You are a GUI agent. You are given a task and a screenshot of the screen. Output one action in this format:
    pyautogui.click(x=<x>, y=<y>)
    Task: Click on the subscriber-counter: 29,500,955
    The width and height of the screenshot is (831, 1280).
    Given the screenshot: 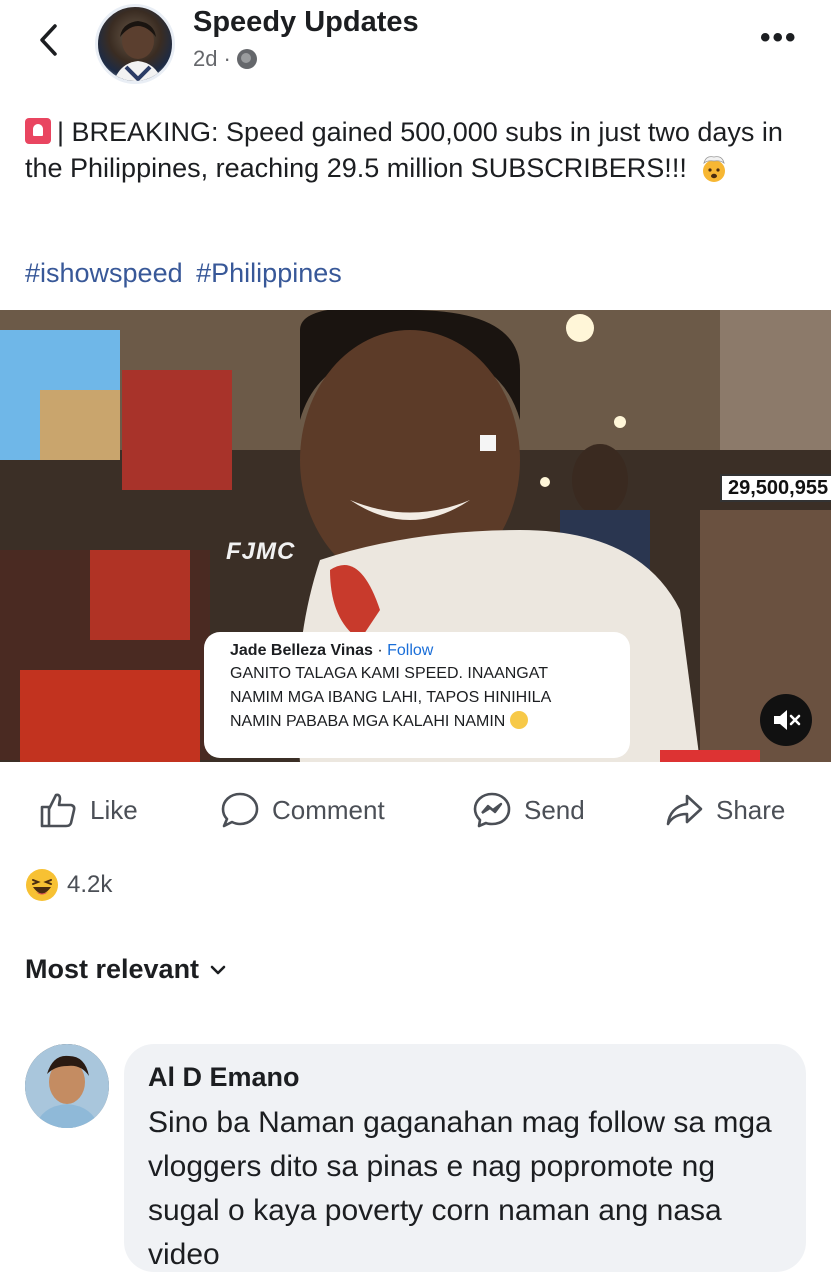 What is the action you would take?
    pyautogui.click(x=775, y=488)
    